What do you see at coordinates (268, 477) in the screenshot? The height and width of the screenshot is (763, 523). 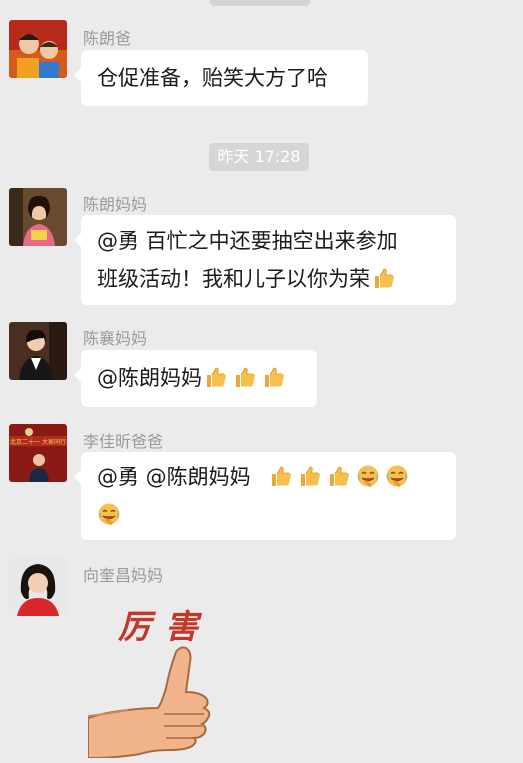 I see `message-text-line: @勇 @陈朗妈妈` at bounding box center [268, 477].